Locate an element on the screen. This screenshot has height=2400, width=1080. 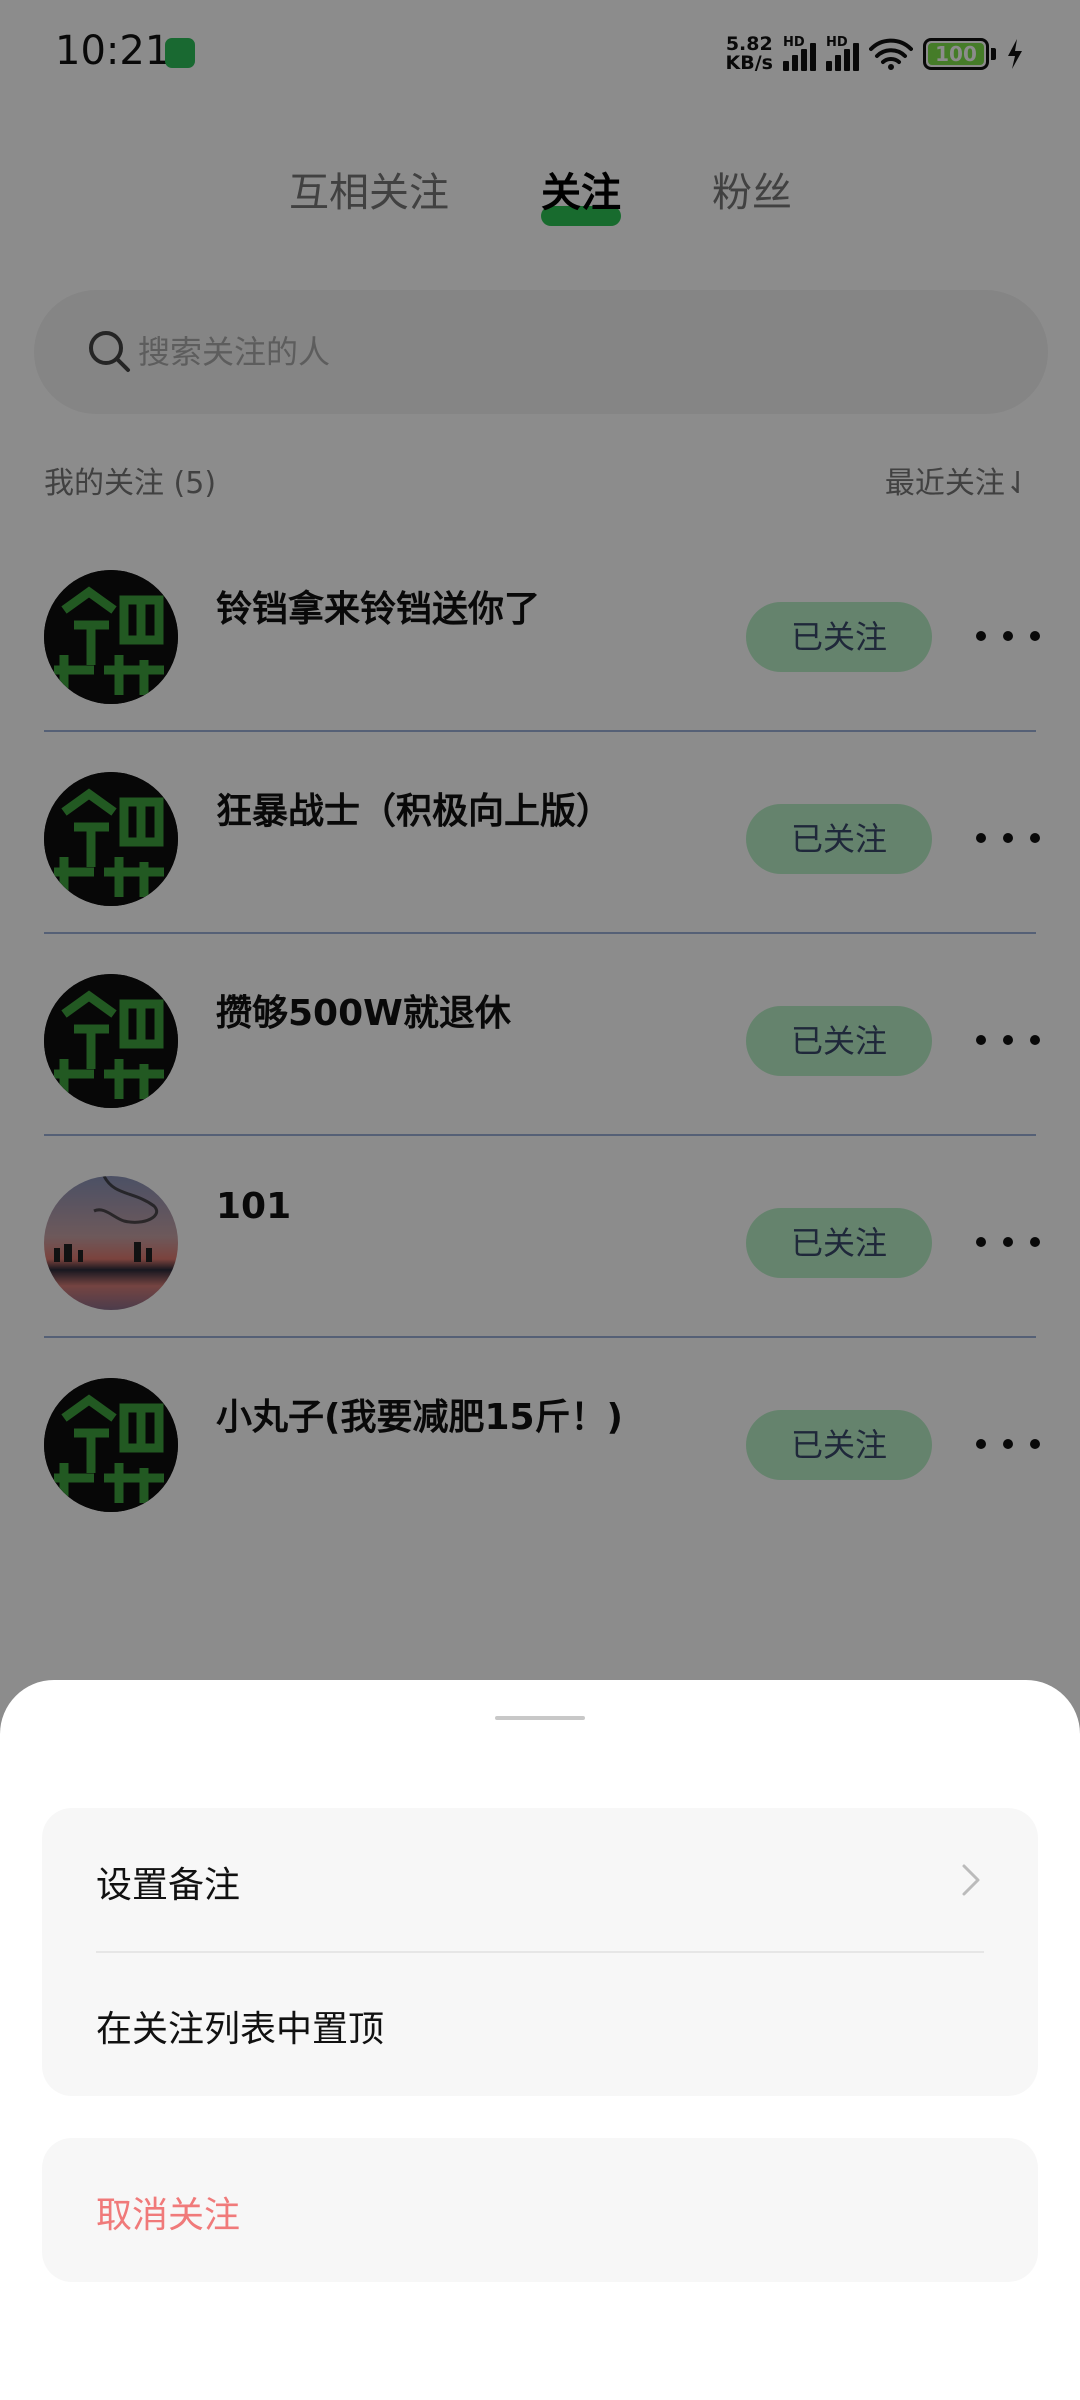
set-note-option: 设置备注 is located at coordinates (540, 1880).